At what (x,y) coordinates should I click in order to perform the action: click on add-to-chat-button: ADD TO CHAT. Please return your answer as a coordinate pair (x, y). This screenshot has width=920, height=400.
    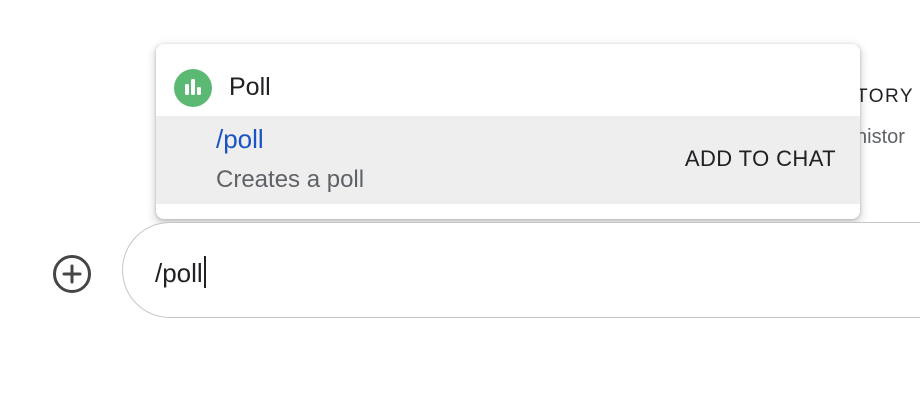
    Looking at the image, I should click on (760, 159).